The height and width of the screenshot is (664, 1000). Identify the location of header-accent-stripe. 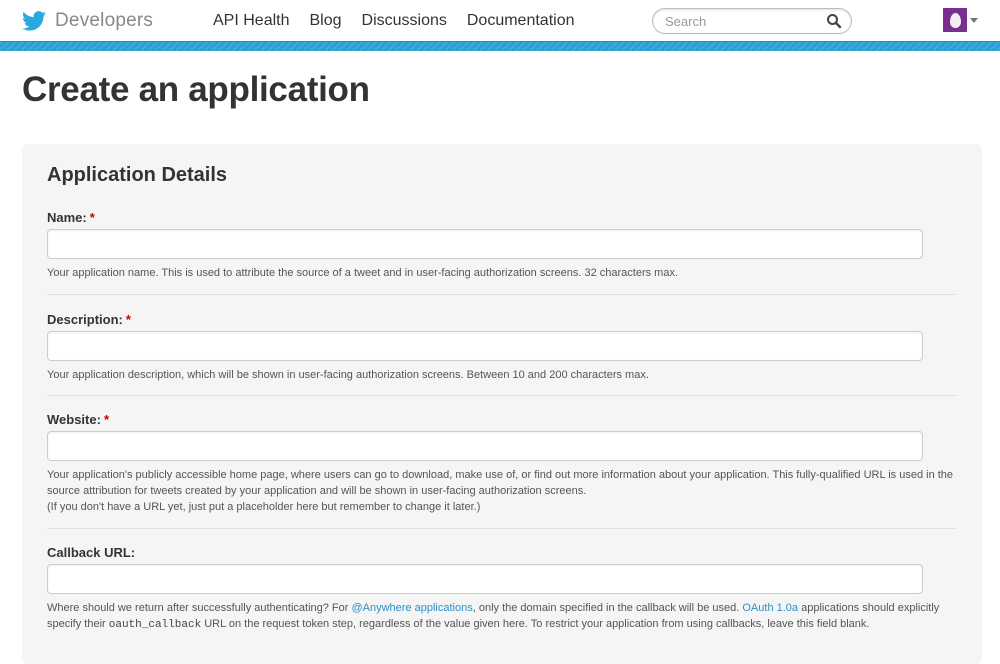
(500, 46).